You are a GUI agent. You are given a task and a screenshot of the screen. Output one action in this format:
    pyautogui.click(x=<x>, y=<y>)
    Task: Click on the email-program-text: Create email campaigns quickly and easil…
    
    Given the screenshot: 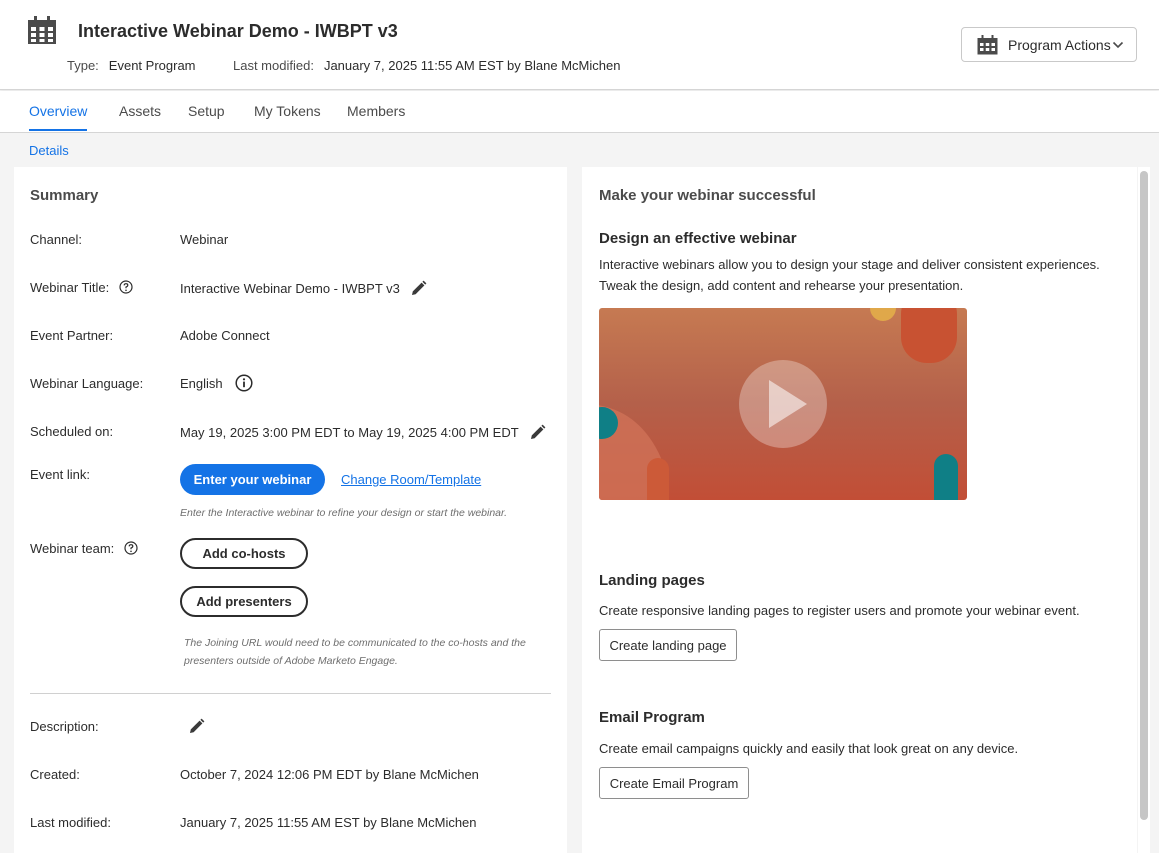 What is the action you would take?
    pyautogui.click(x=809, y=748)
    